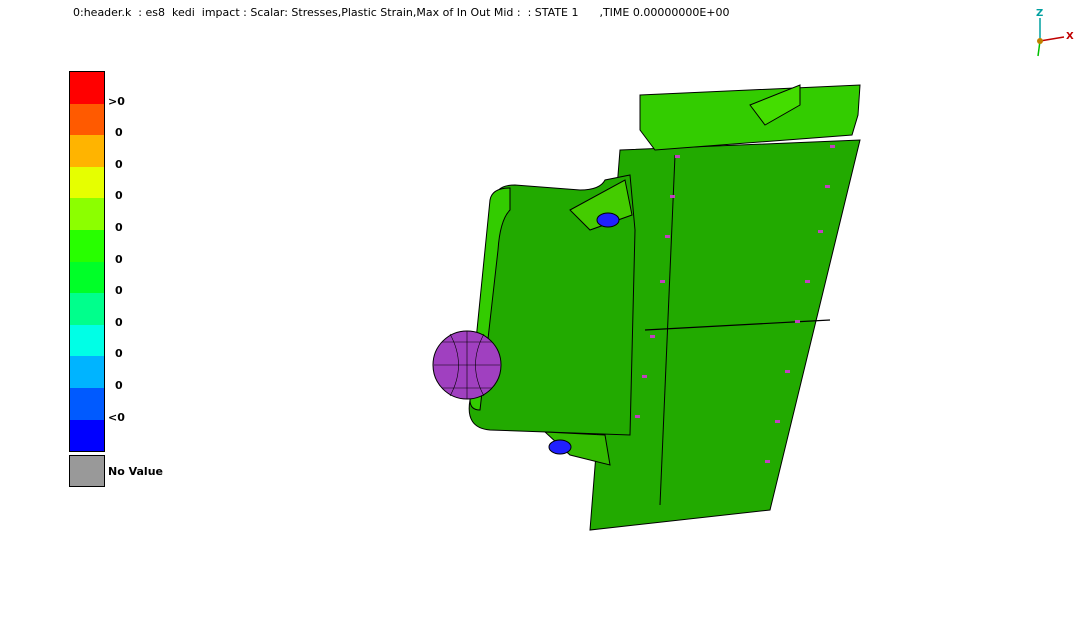 Image resolution: width=1079 pixels, height=630 pixels. What do you see at coordinates (1055, 32) in the screenshot?
I see `axis-triad: Z X` at bounding box center [1055, 32].